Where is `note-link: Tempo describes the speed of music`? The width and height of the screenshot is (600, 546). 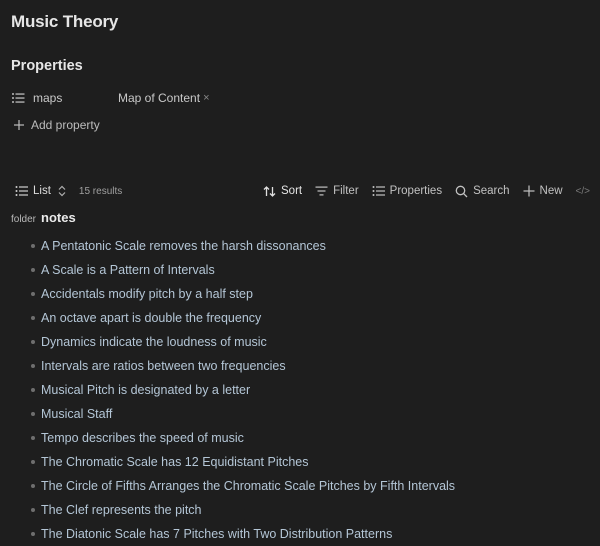
note-link: Tempo describes the speed of music is located at coordinates (142, 438).